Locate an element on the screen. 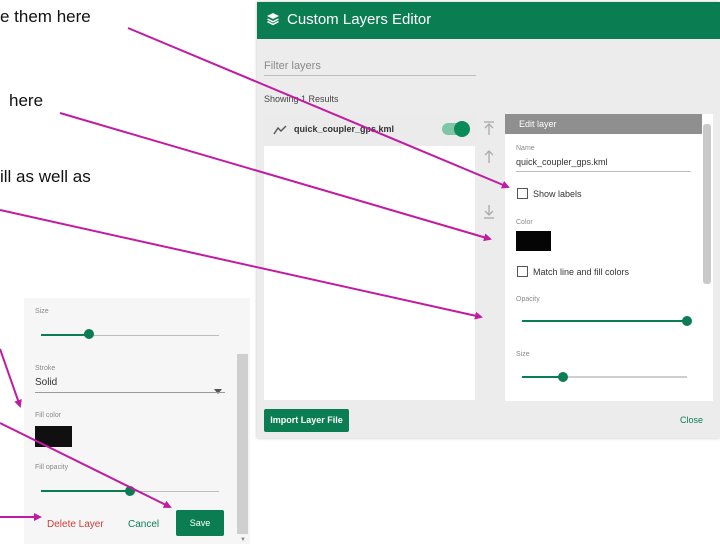 This screenshot has width=720, height=550. arrow-to-color is located at coordinates (275, 177).